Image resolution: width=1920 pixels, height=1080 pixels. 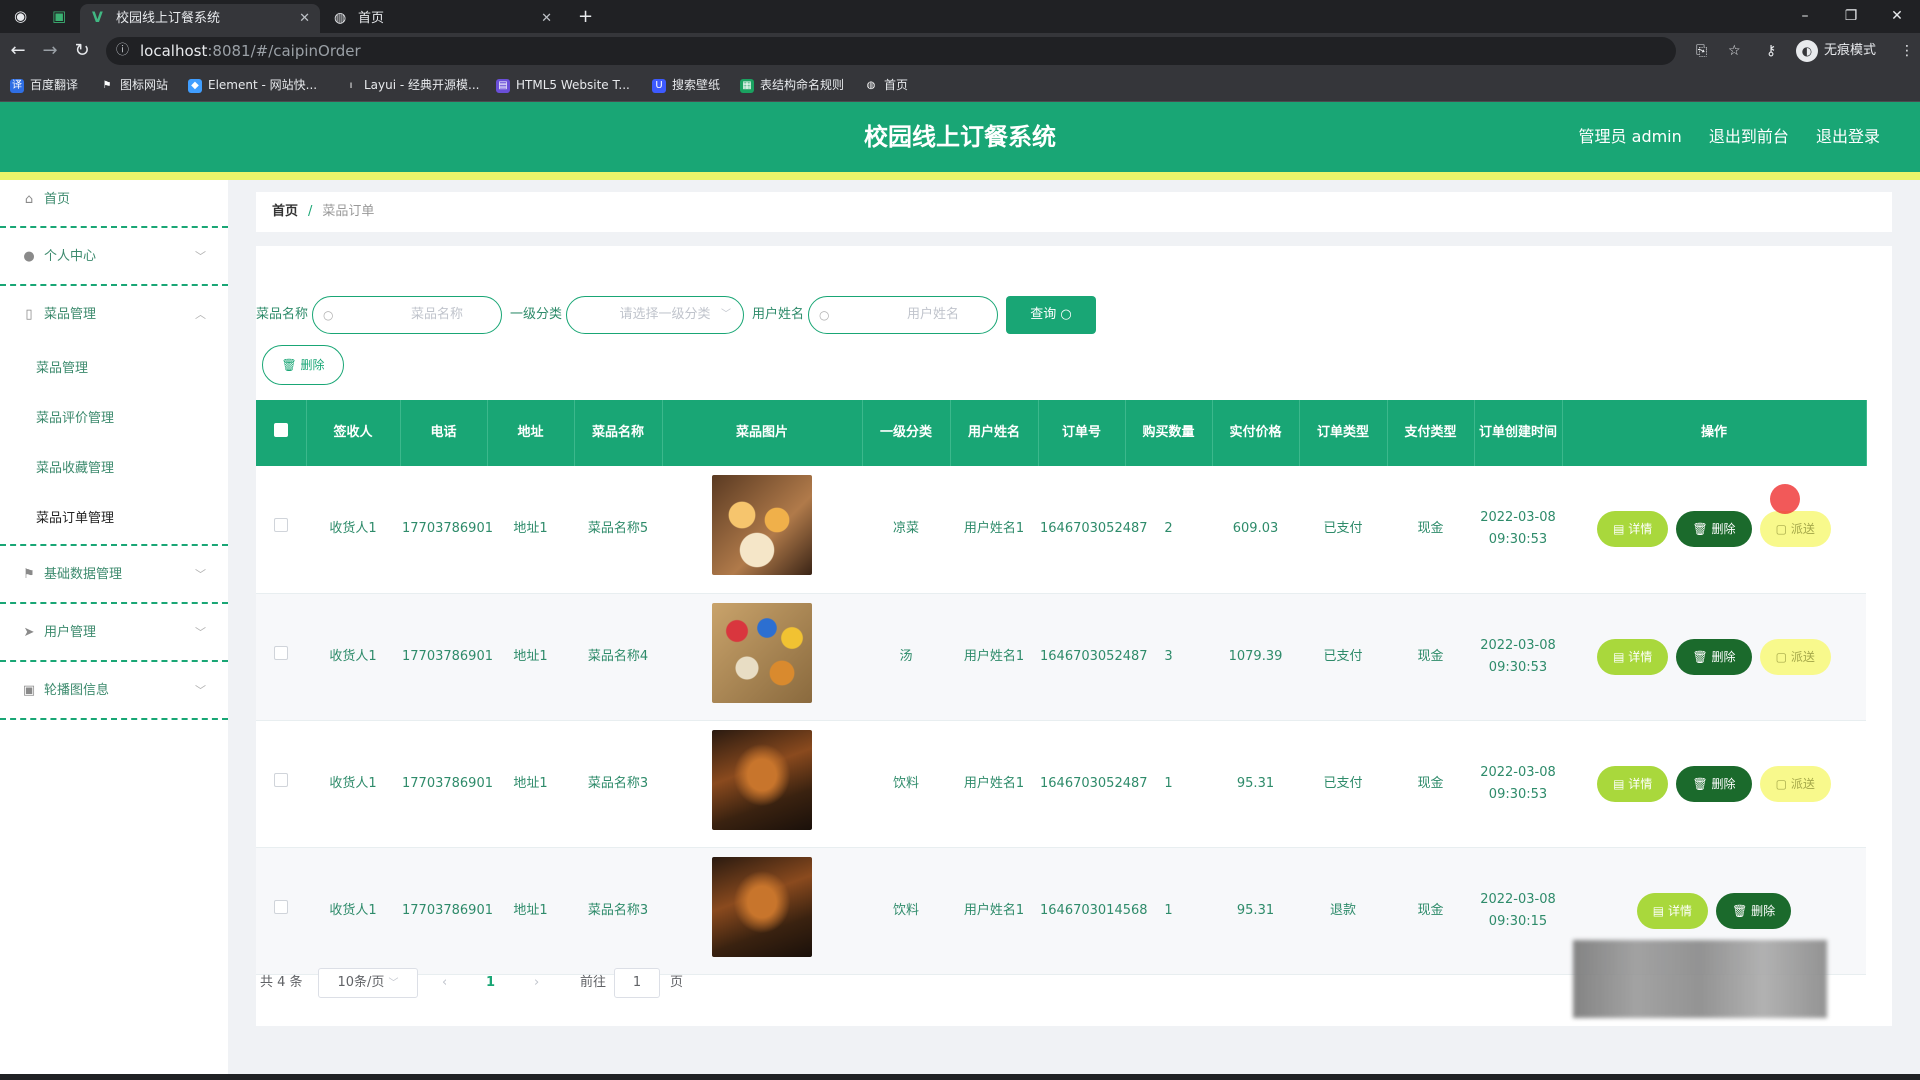 What do you see at coordinates (82, 51) in the screenshot?
I see `reload-icon: ↻` at bounding box center [82, 51].